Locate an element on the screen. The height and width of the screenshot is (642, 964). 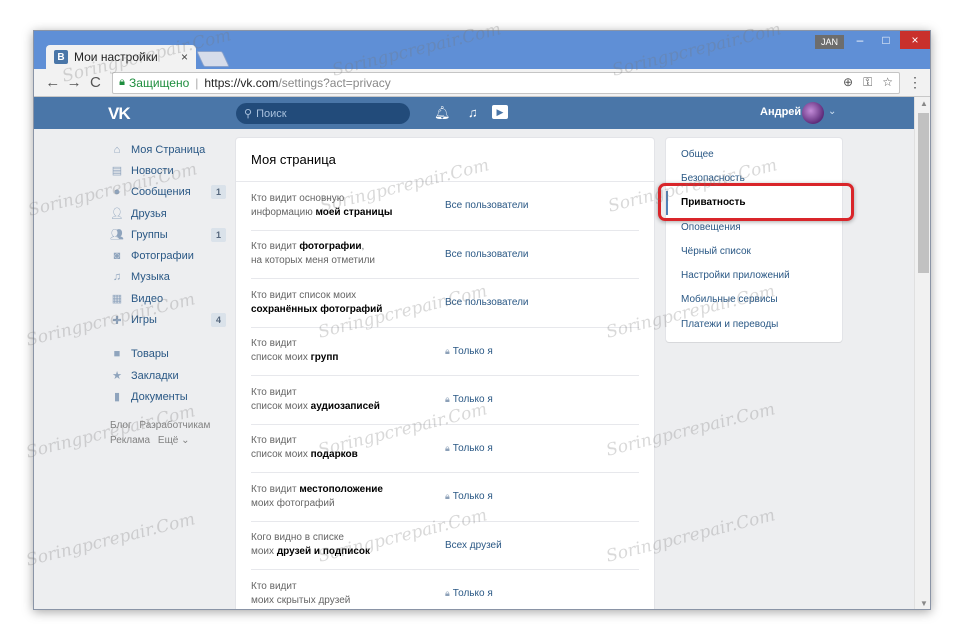
settings-nav-app-settings: Настройки приложений is located at coordinates (754, 275).